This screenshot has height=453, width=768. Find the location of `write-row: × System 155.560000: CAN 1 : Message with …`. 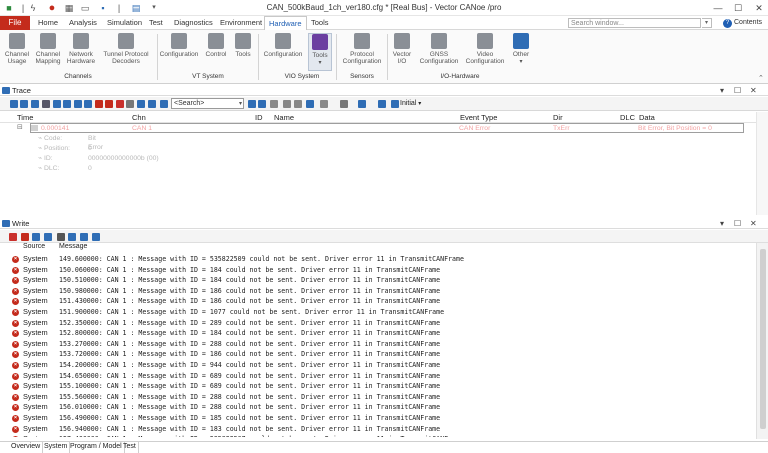

write-row: × System 155.560000: CAN 1 : Message with … is located at coordinates (378, 397).